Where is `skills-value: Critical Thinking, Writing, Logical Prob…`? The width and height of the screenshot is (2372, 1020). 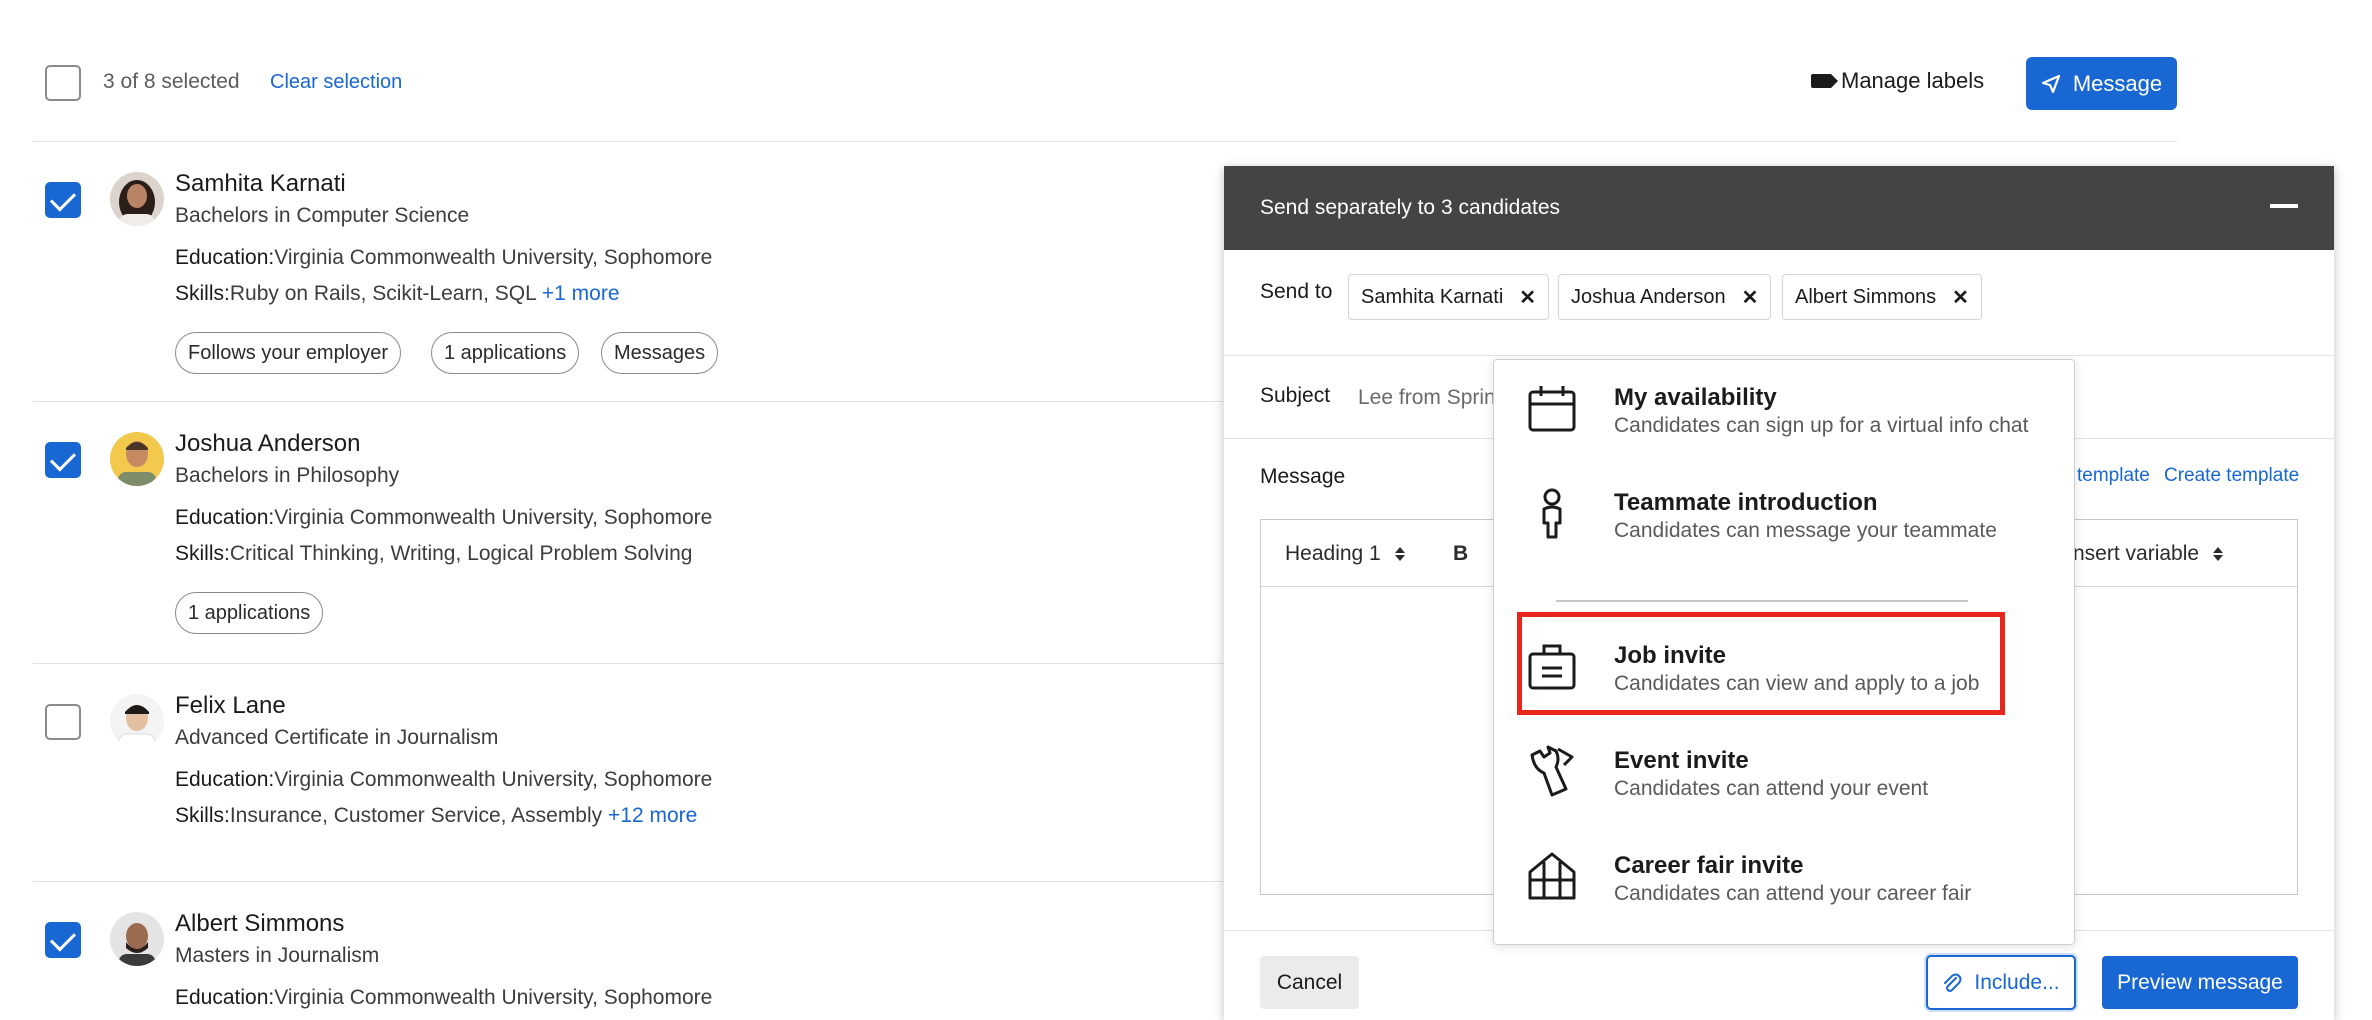
skills-value: Critical Thinking, Writing, Logical Prob… is located at coordinates (461, 553).